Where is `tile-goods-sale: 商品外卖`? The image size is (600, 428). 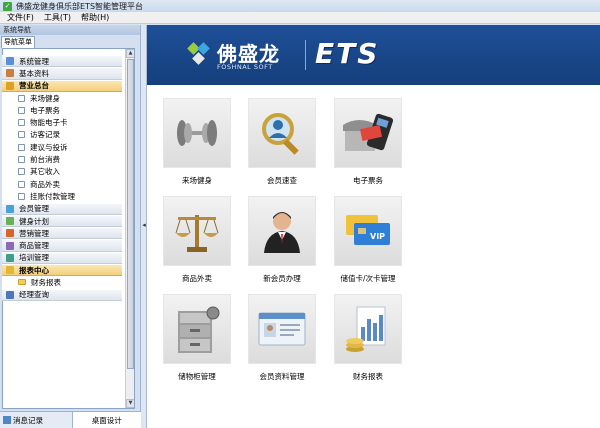 tile-goods-sale: 商品外卖 is located at coordinates (197, 240).